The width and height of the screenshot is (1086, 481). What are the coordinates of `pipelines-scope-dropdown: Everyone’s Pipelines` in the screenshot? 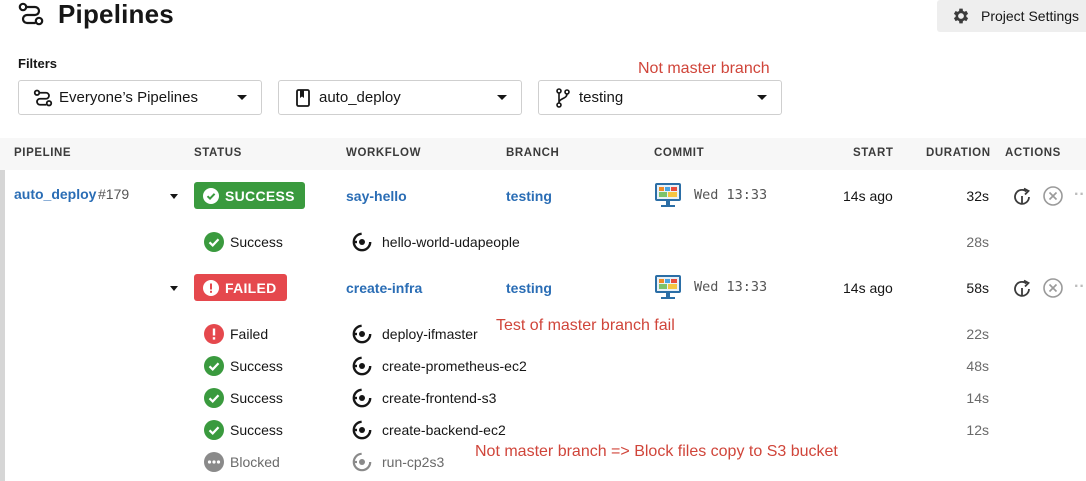 It's located at (140, 97).